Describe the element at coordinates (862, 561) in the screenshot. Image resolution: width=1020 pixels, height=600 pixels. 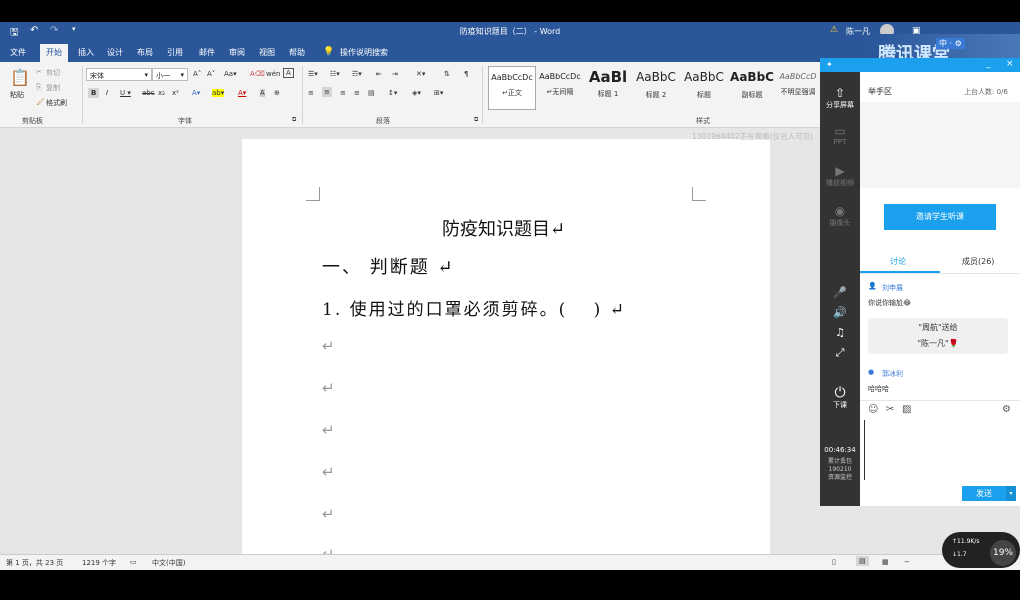
I see `print-layout-icon: ▤` at that location.